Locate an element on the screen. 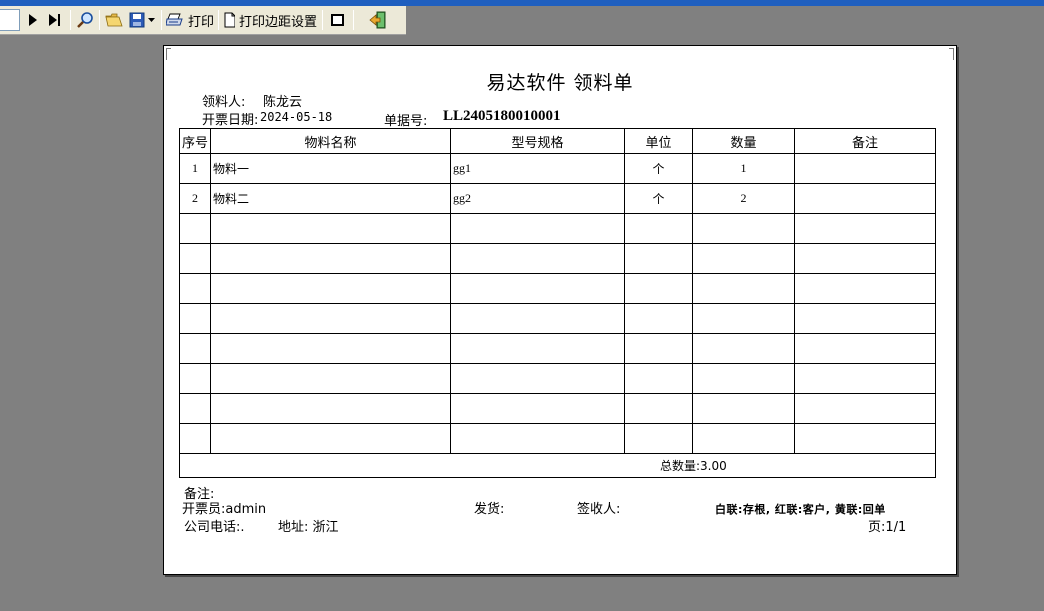  total-row: 总数量:3.00 is located at coordinates (557, 465).